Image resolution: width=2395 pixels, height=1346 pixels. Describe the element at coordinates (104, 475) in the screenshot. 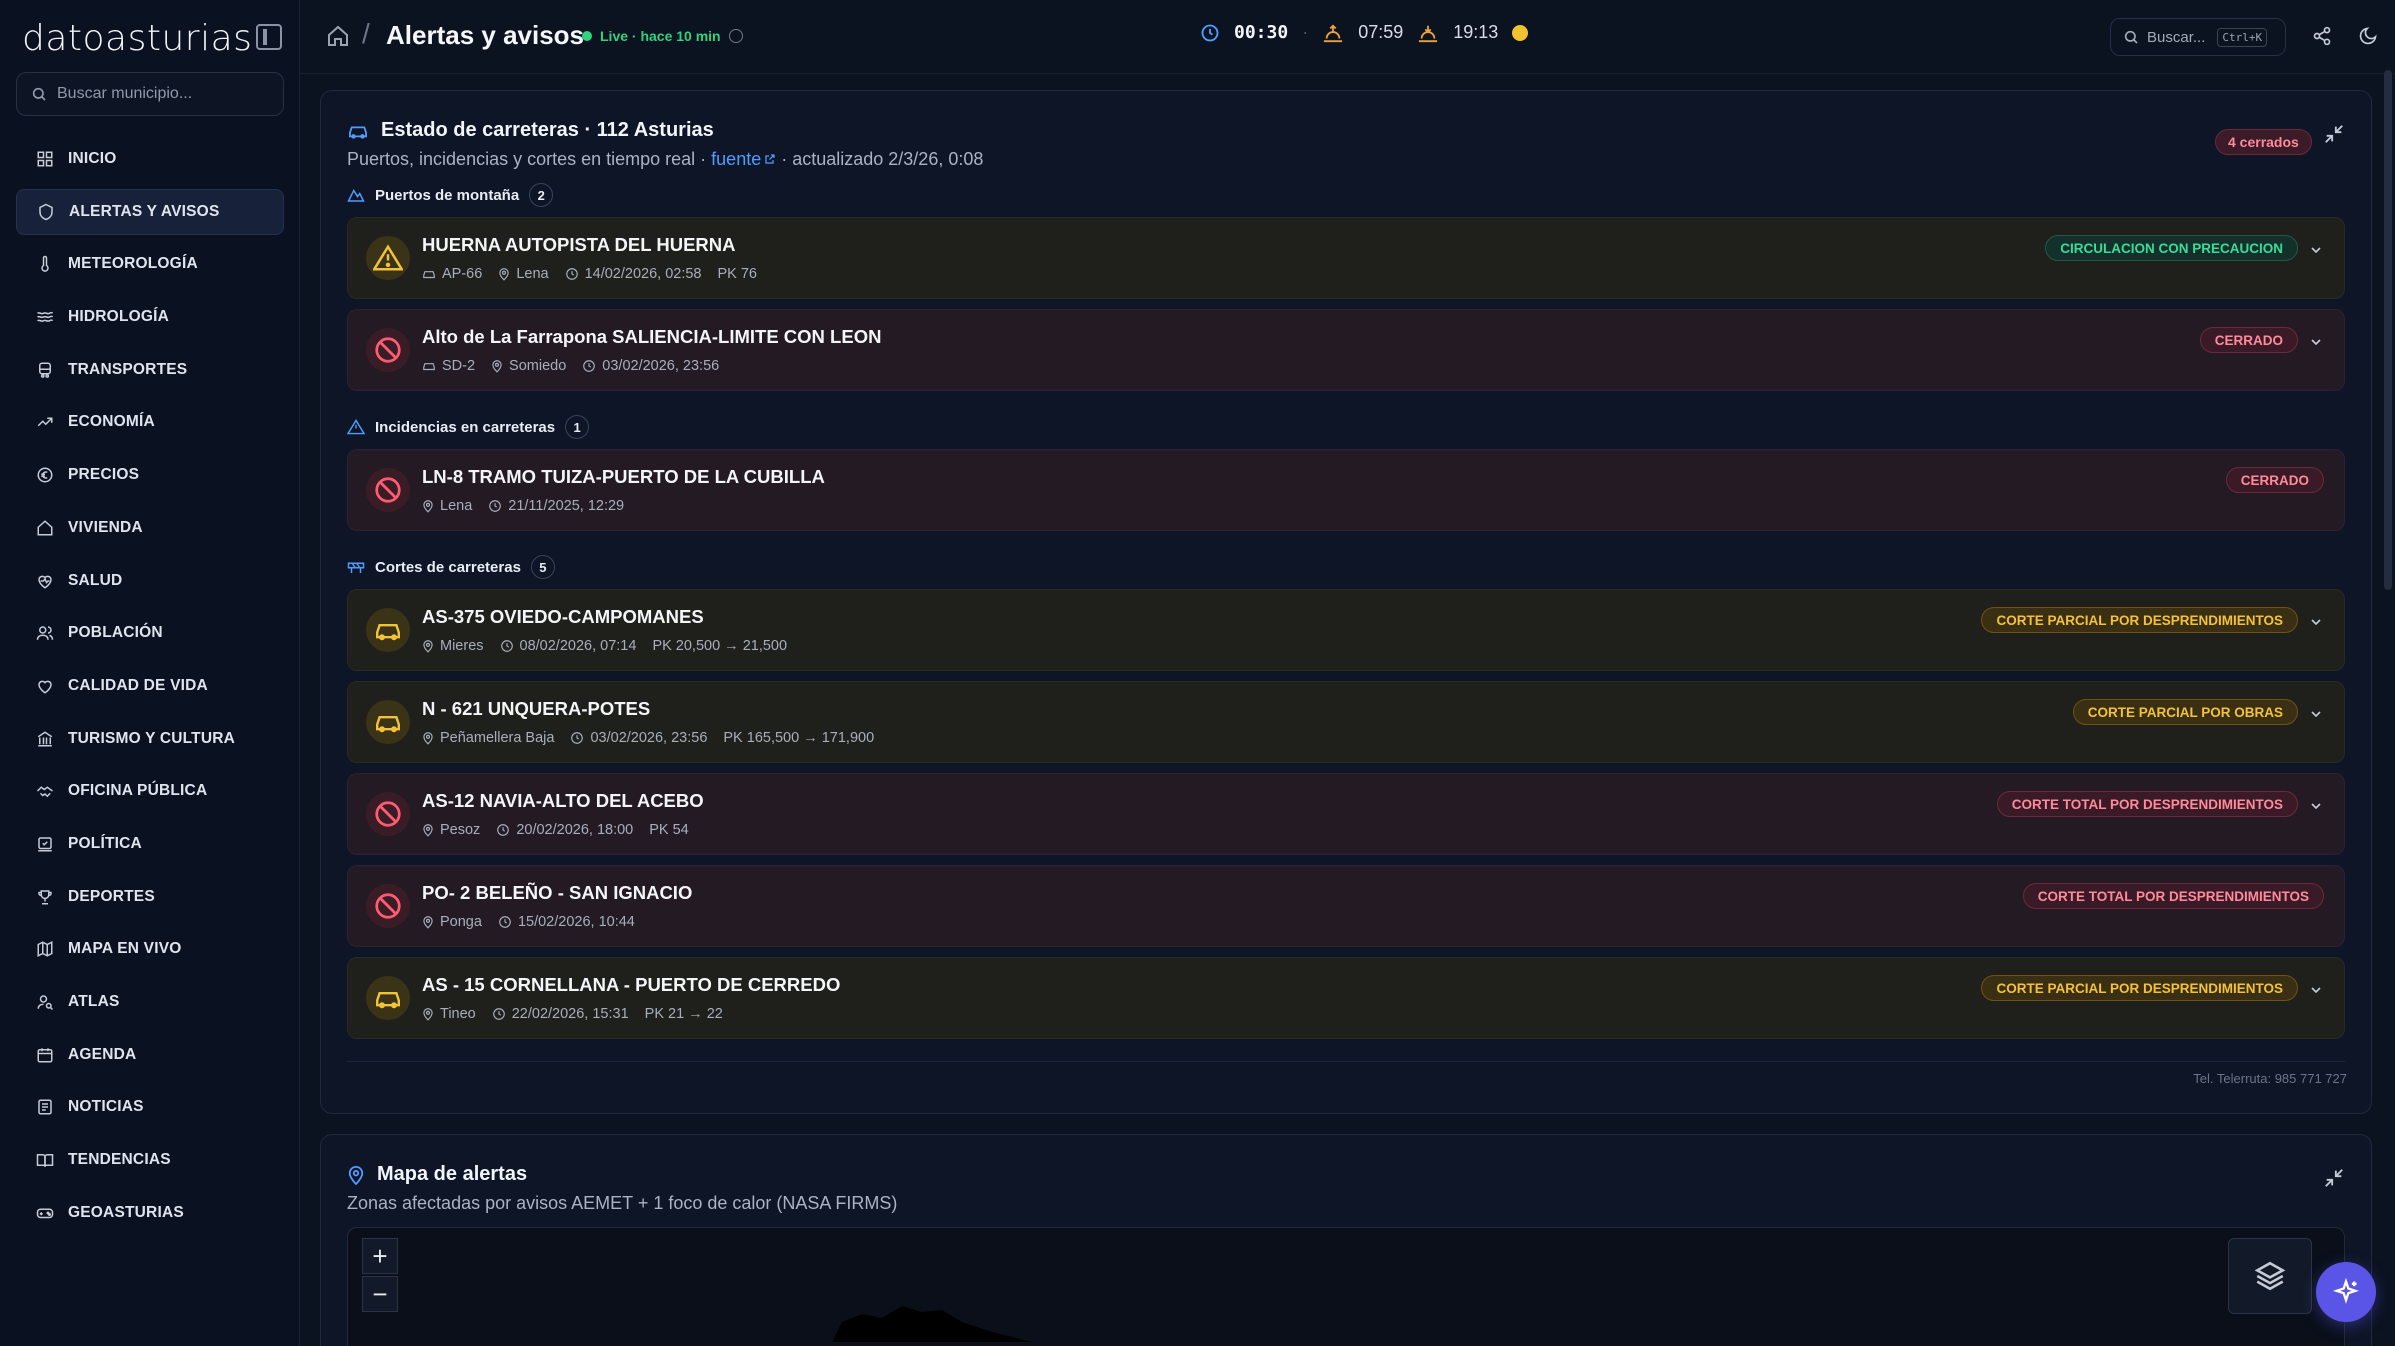

I see `sidebar-item-label: PRECIOS` at that location.